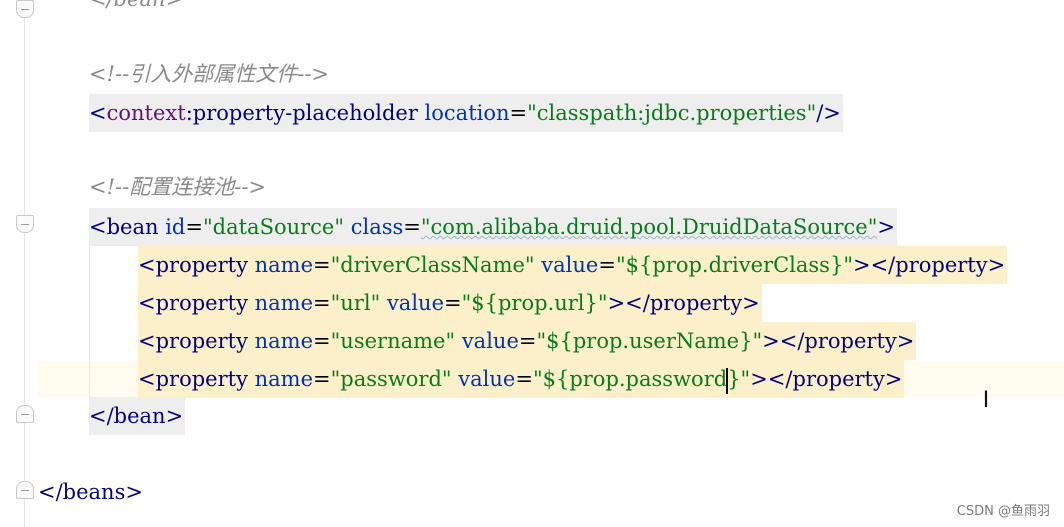 Image resolution: width=1064 pixels, height=527 pixels. I want to click on attr-class-value: "com.alibaba.druid.pool.DruidDataSource", so click(649, 227).